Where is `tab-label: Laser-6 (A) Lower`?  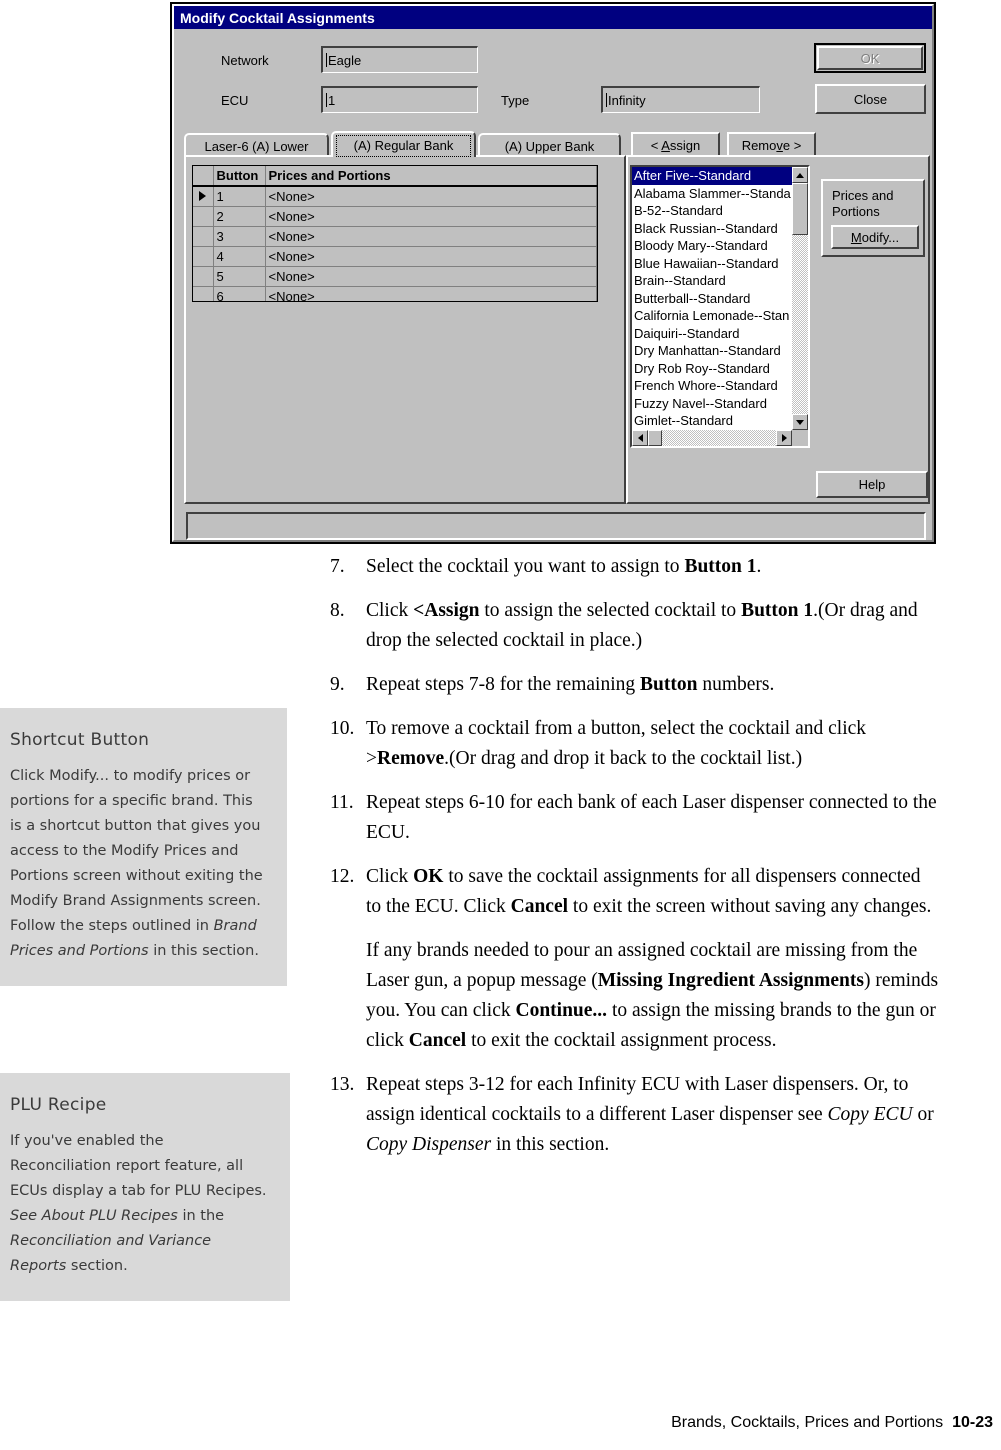 tab-label: Laser-6 (A) Lower is located at coordinates (256, 146).